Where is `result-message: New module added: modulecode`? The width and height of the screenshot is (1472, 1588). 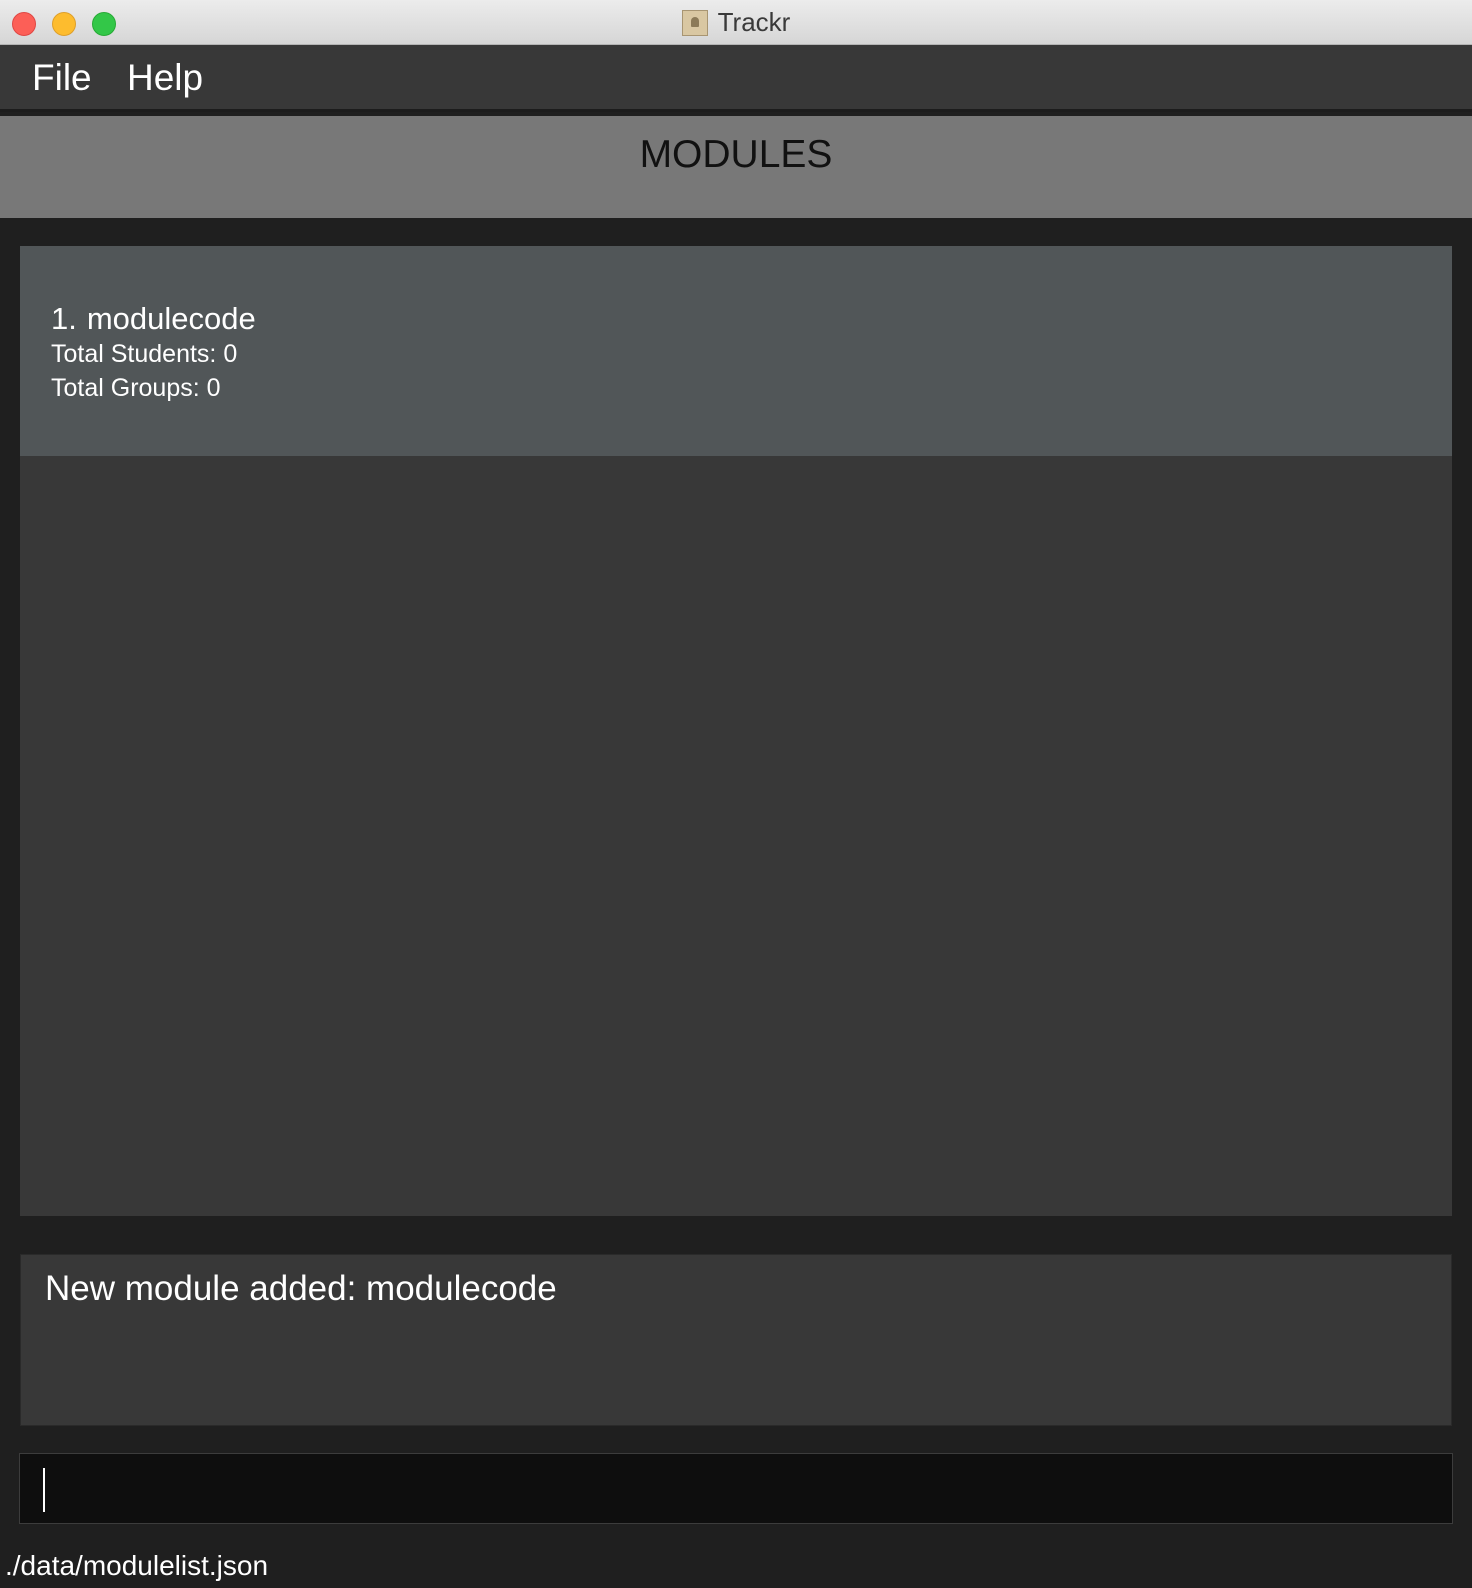 result-message: New module added: modulecode is located at coordinates (301, 1288).